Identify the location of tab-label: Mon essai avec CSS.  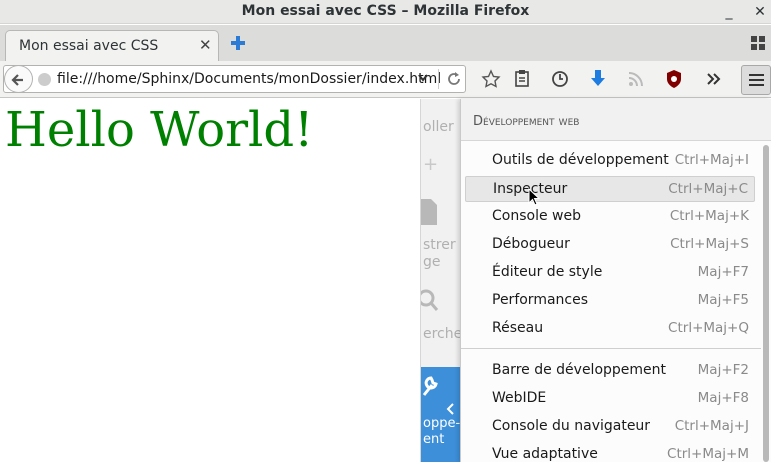
(89, 46).